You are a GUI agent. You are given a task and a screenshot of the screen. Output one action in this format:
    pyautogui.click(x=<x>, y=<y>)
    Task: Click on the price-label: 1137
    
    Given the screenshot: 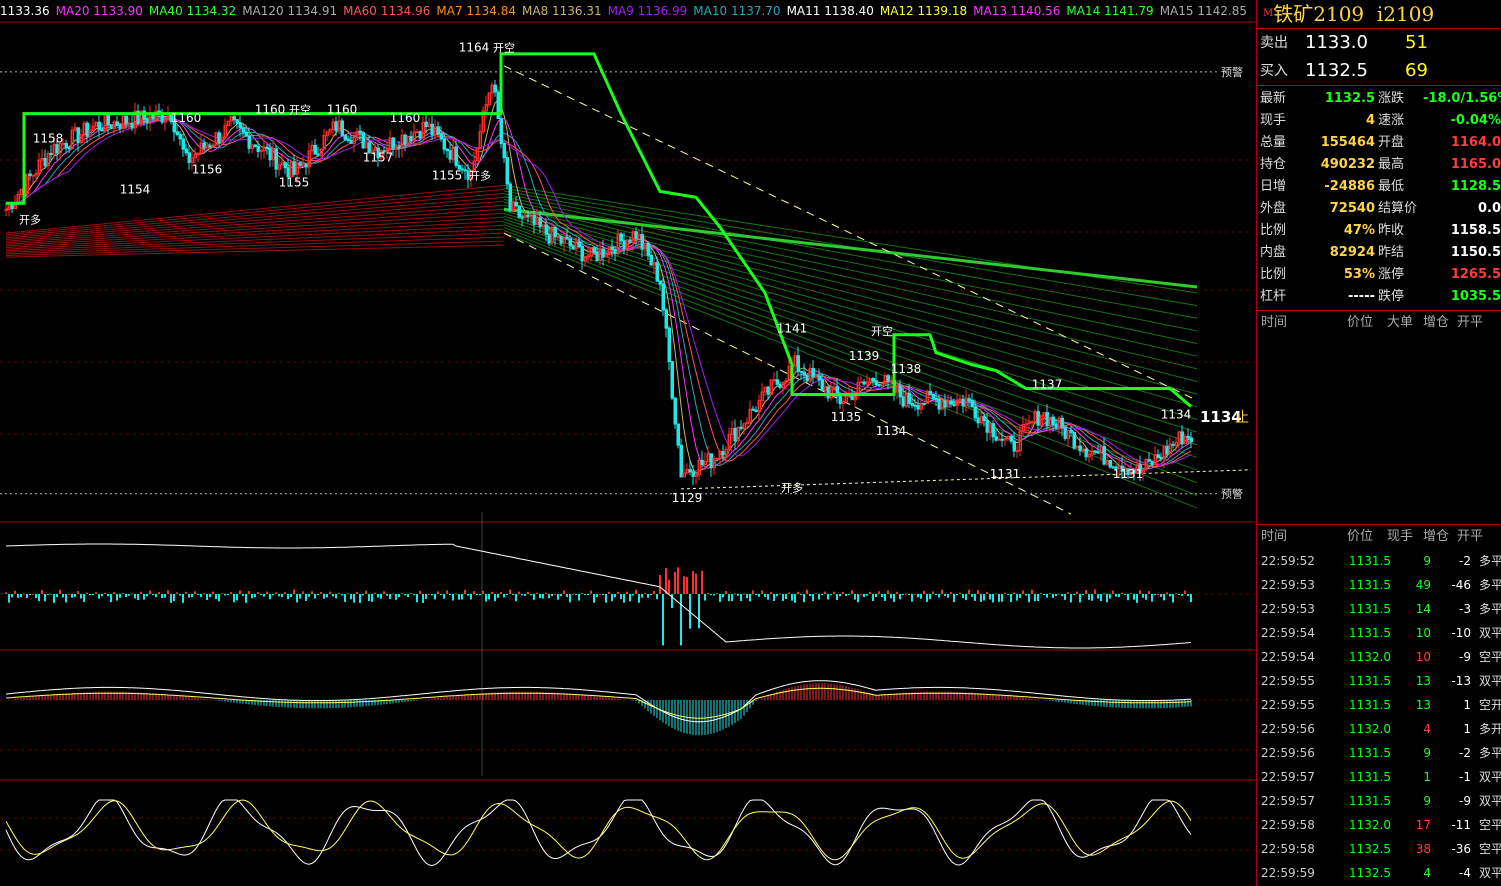 What is the action you would take?
    pyautogui.click(x=1047, y=385)
    